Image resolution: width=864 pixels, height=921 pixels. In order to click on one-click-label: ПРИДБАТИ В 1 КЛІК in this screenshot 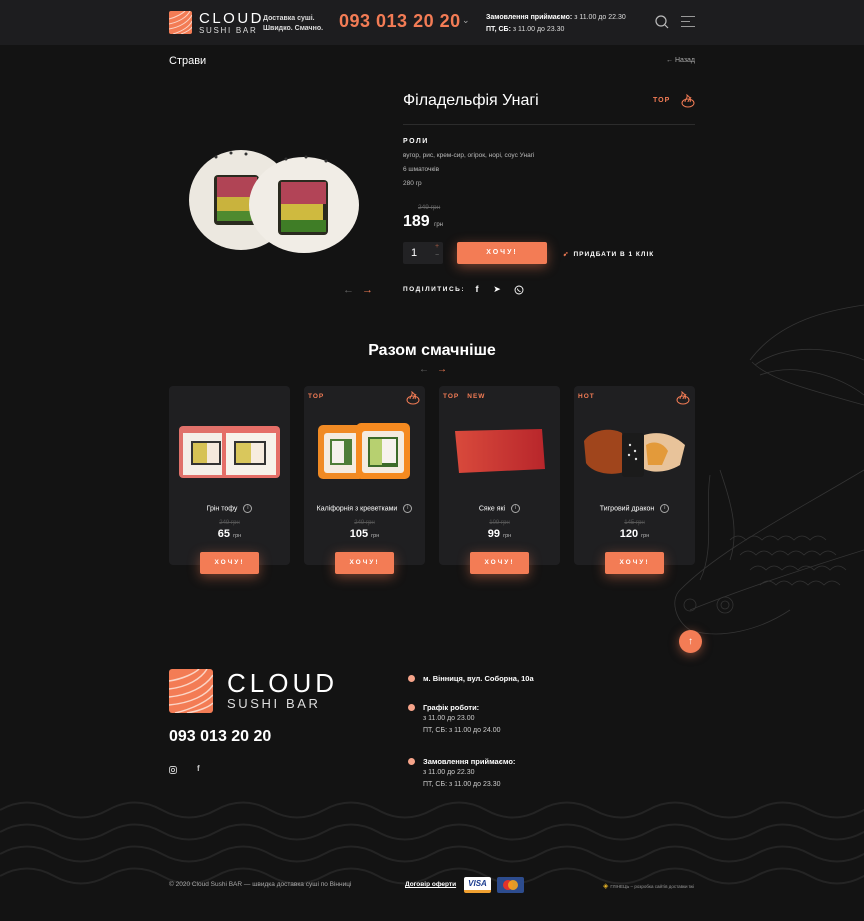, I will do `click(614, 254)`.